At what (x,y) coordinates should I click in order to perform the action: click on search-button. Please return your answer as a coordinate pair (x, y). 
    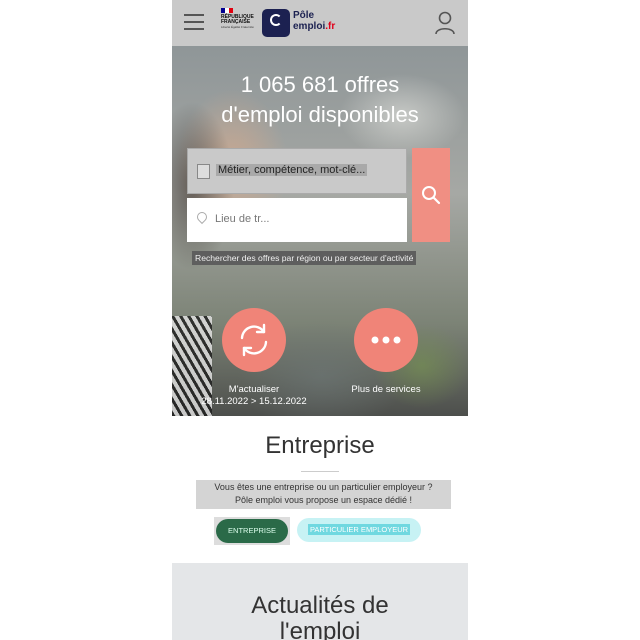
    Looking at the image, I should click on (431, 195).